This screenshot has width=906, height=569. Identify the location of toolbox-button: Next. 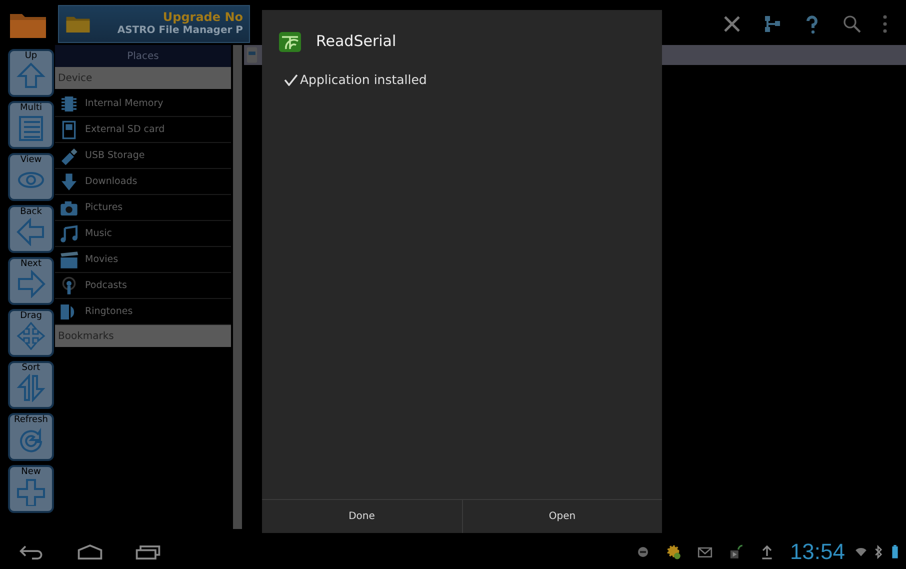
(31, 281).